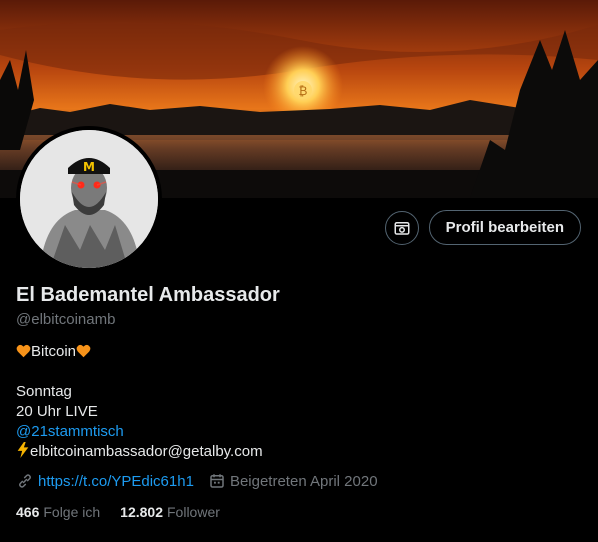  Describe the element at coordinates (148, 295) in the screenshot. I see `profile-name: El Bademantel Ambassador` at that location.